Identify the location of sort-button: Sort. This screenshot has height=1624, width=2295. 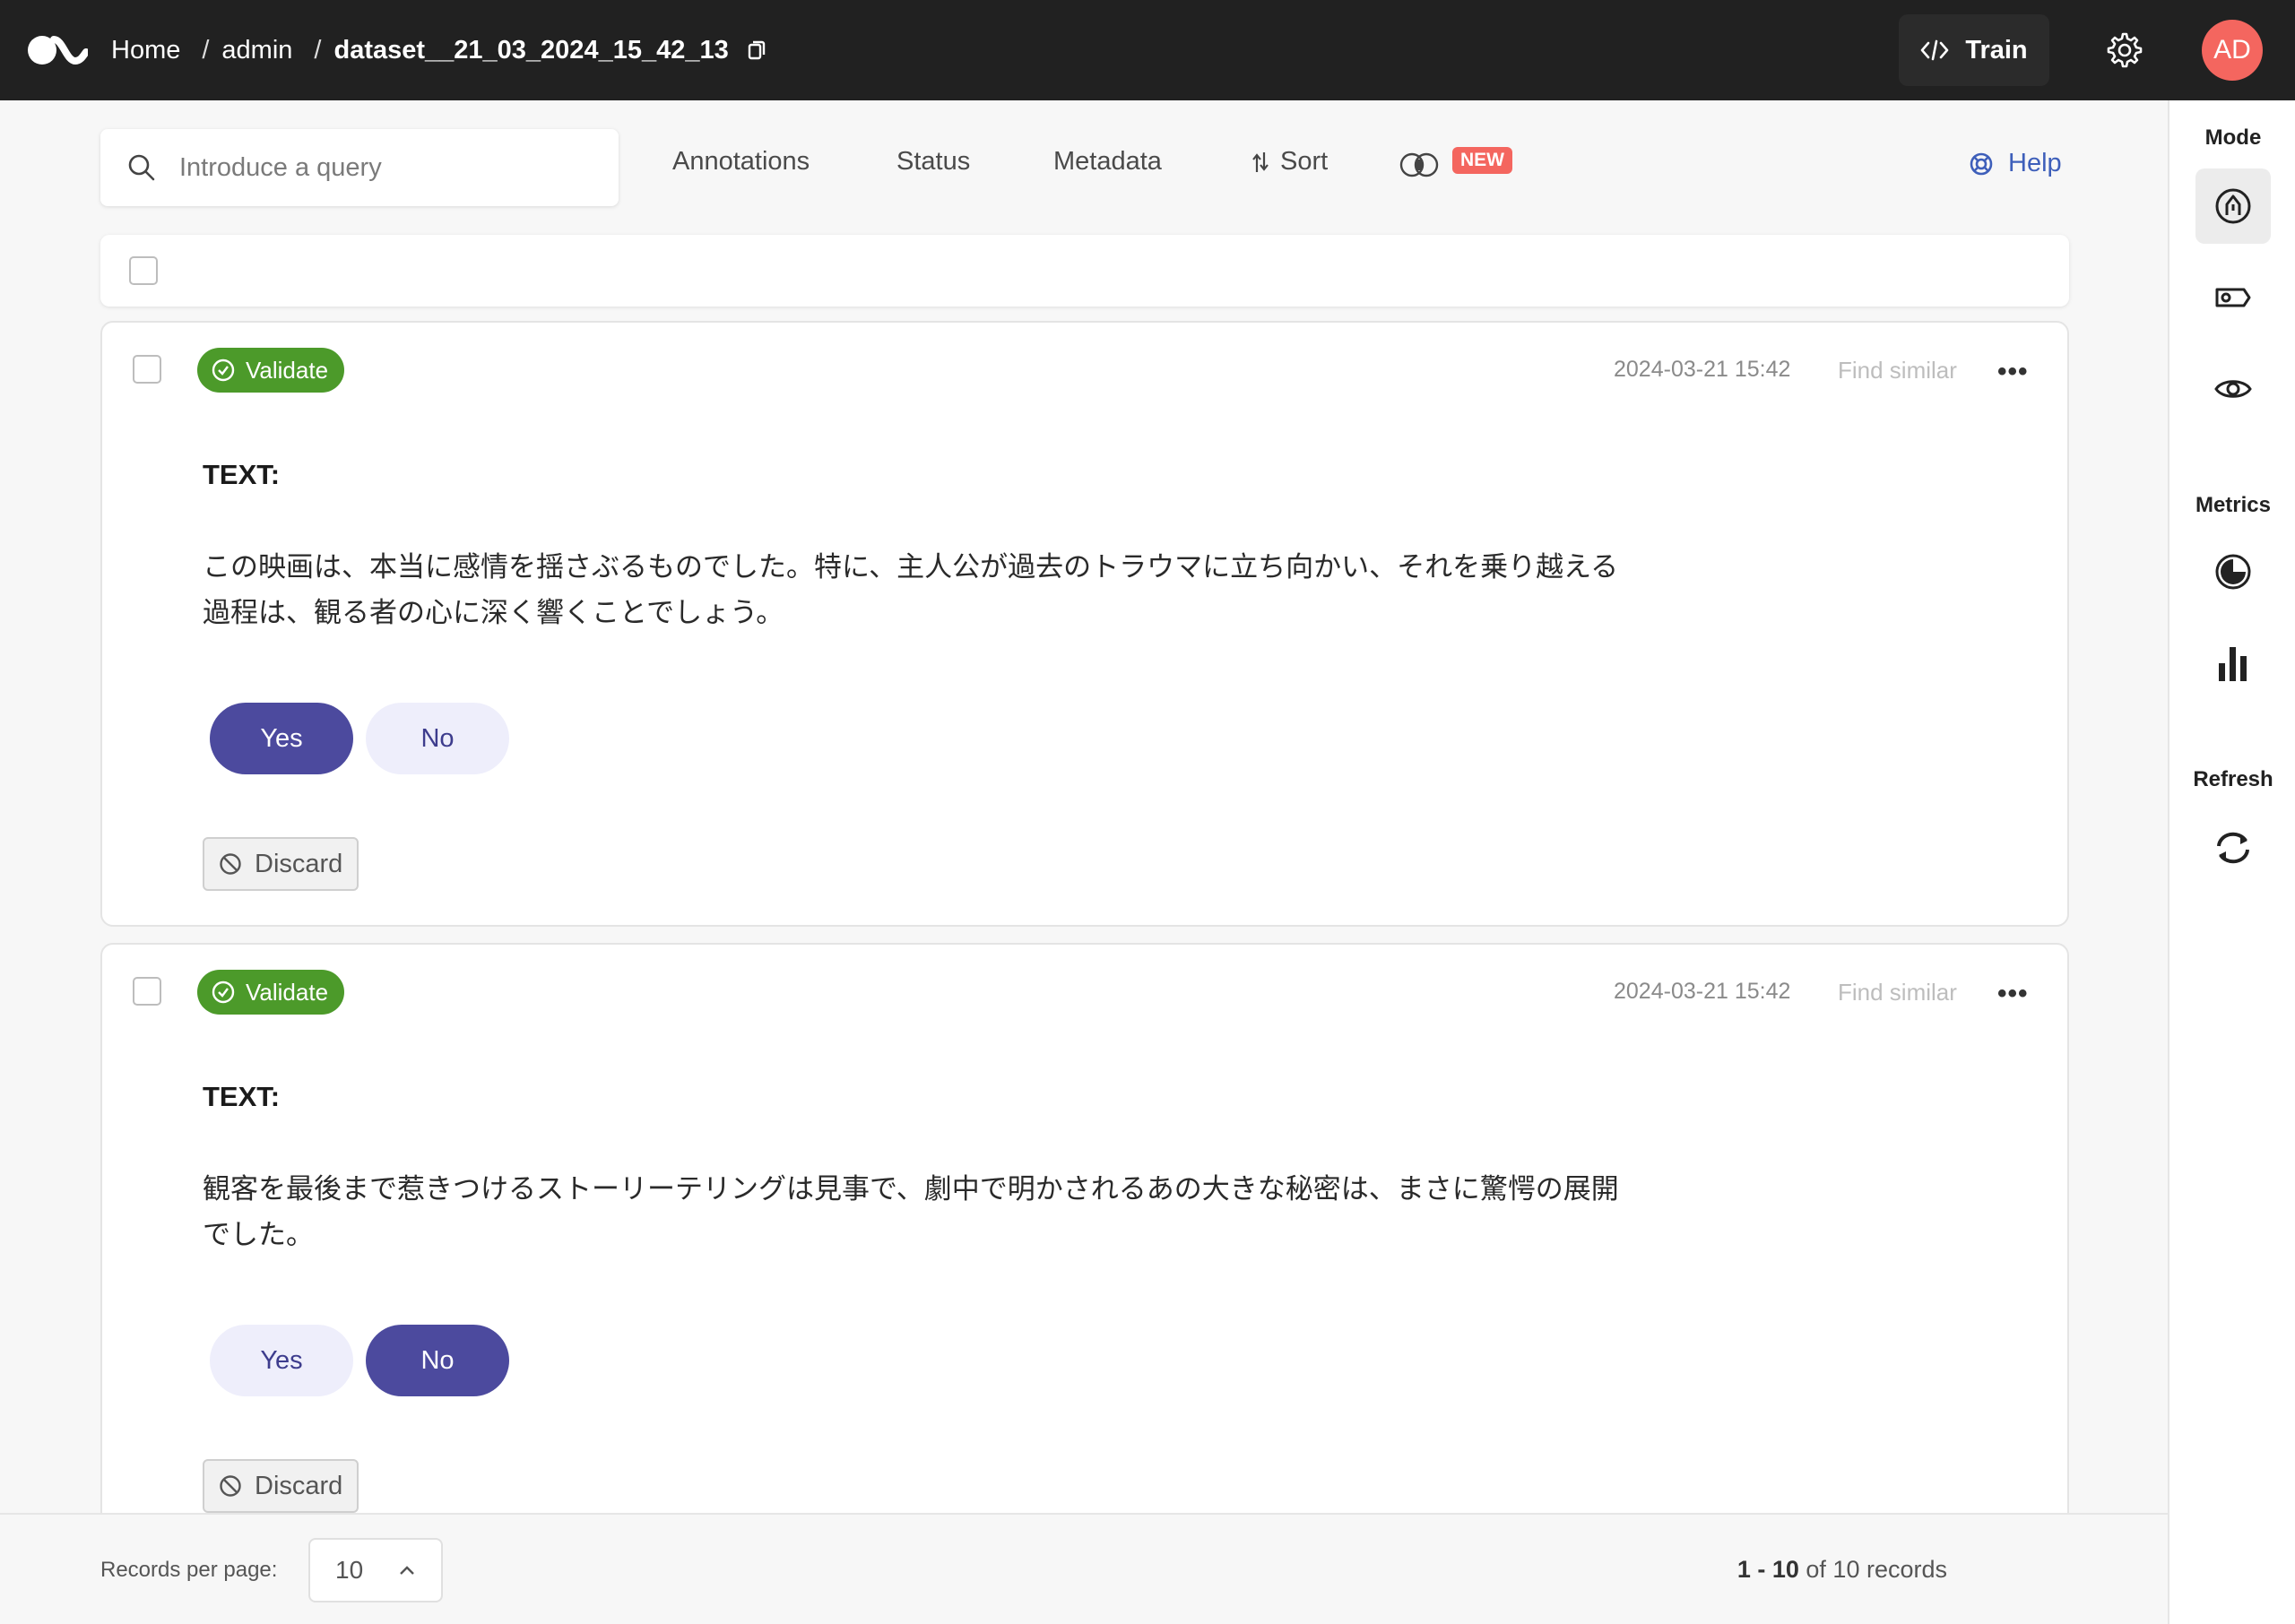
(1290, 162).